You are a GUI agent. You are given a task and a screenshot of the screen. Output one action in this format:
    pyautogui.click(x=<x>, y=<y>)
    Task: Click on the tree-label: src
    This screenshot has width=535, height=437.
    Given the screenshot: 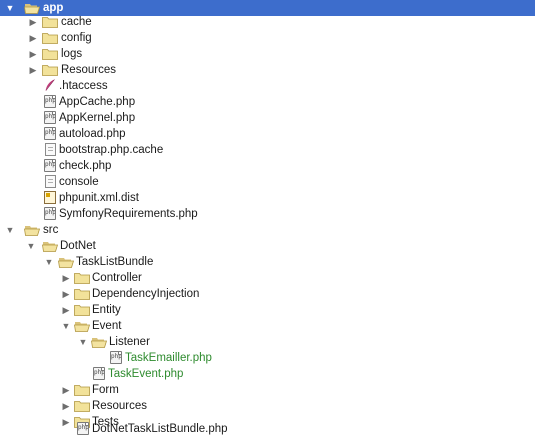 What is the action you would take?
    pyautogui.click(x=51, y=230)
    